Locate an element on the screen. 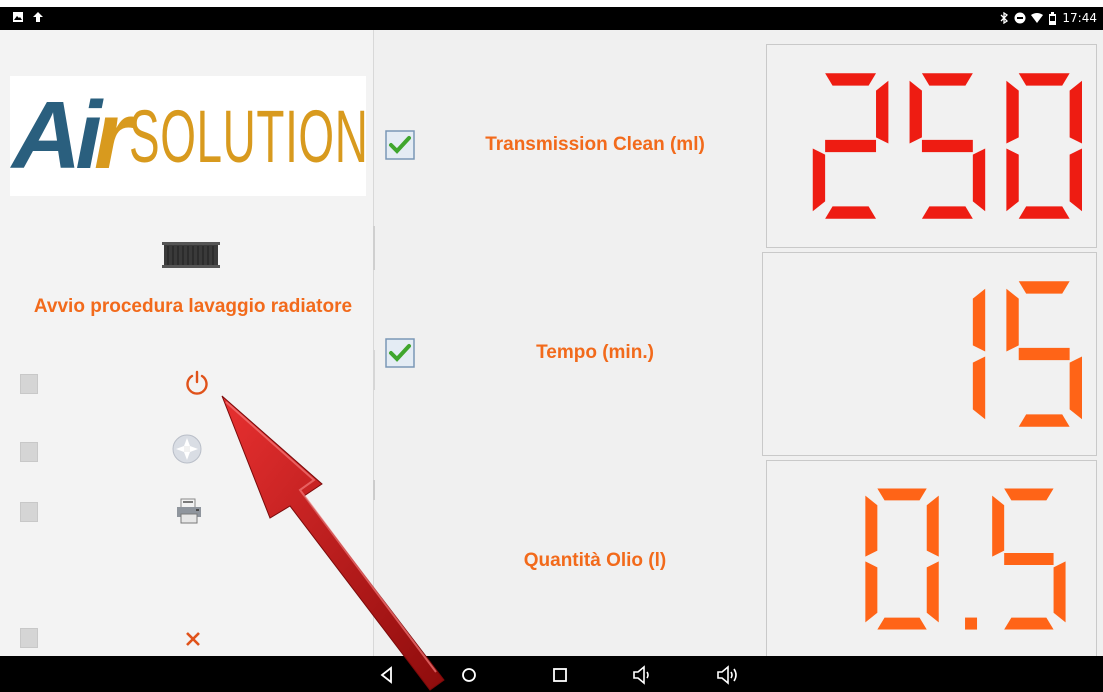  power-icon is located at coordinates (197, 382).